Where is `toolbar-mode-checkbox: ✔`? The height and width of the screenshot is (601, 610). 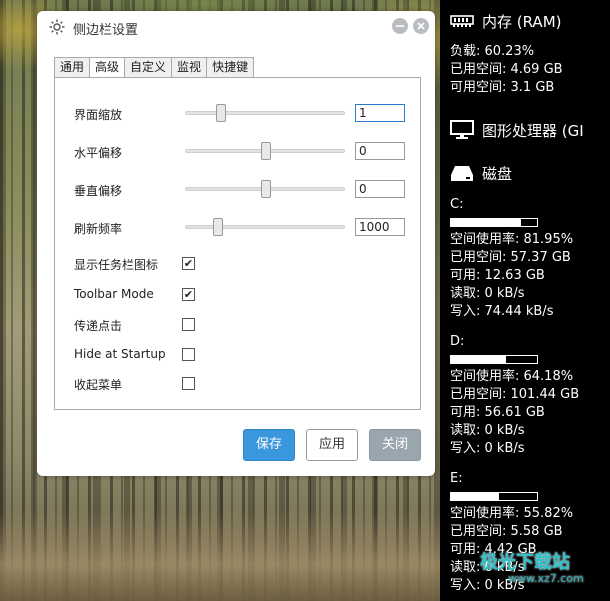 toolbar-mode-checkbox: ✔ is located at coordinates (188, 294).